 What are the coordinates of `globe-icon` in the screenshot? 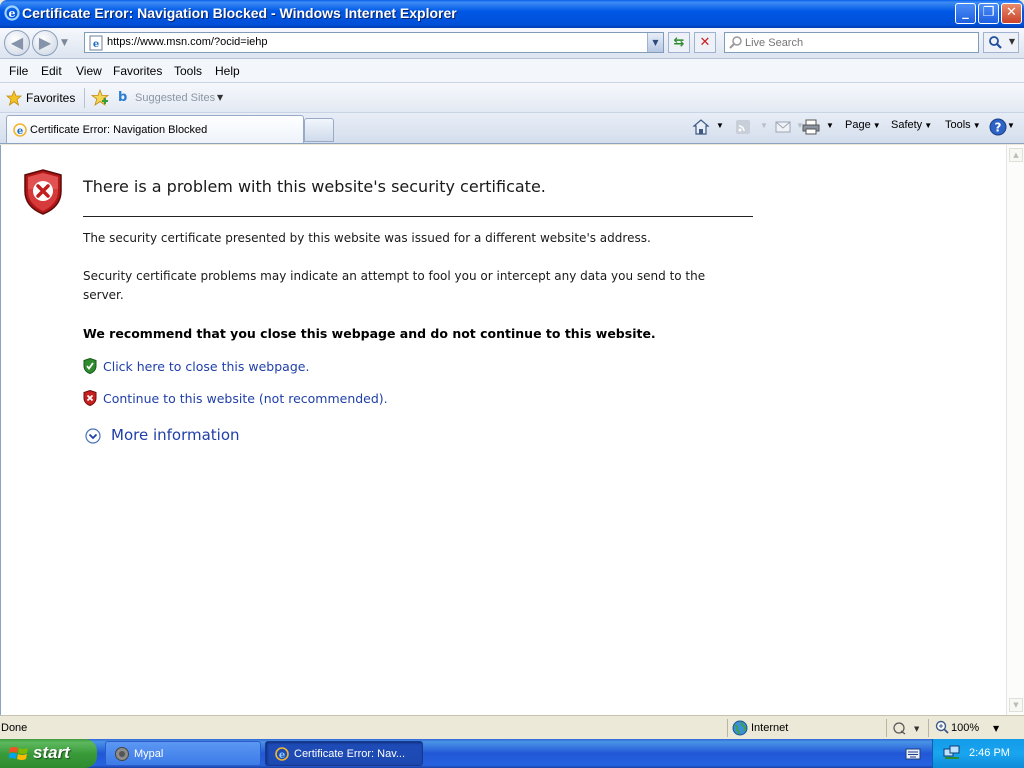 It's located at (740, 728).